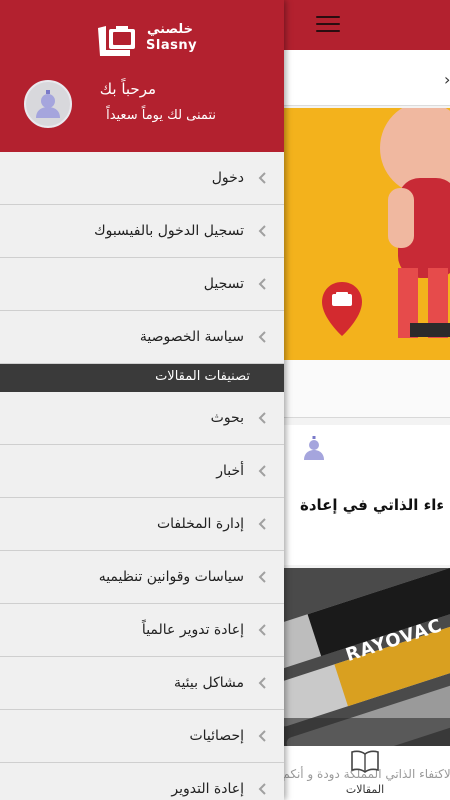  Describe the element at coordinates (447, 79) in the screenshot. I see `search-bar-edge-glyph: ›` at that location.